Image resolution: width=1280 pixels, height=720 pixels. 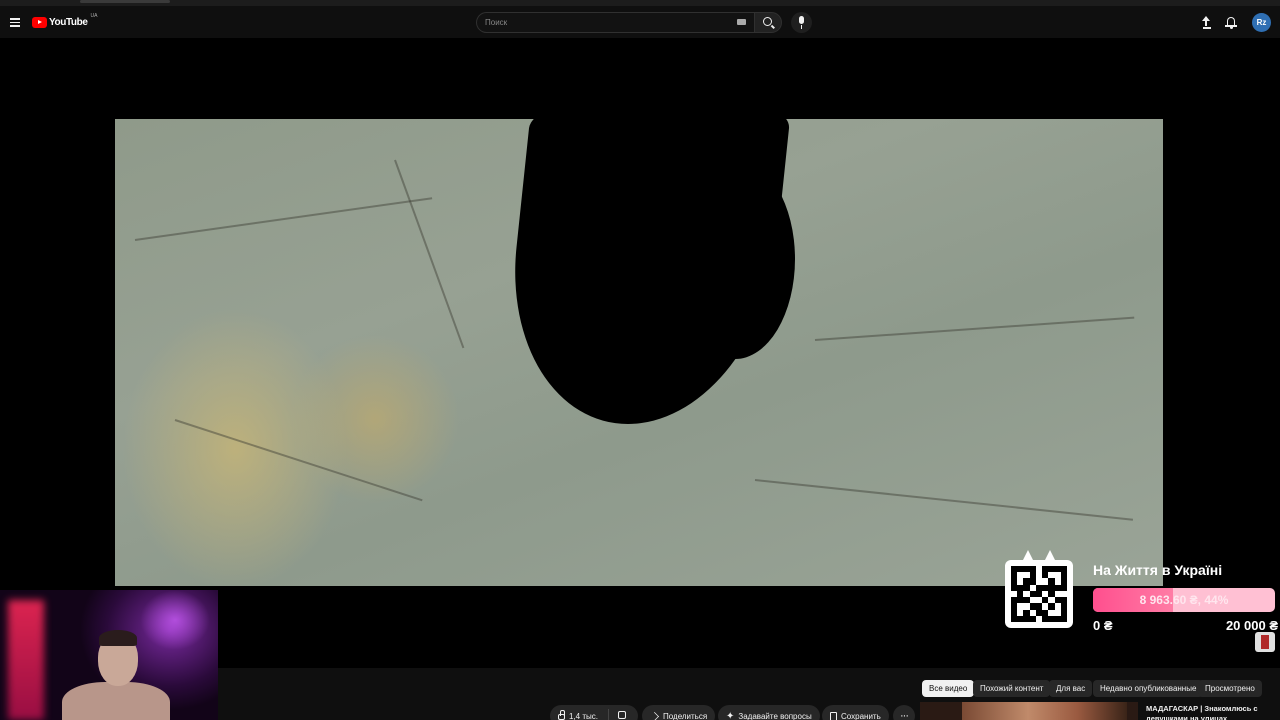 I want to click on chip-related: Похожий контент, so click(x=1012, y=688).